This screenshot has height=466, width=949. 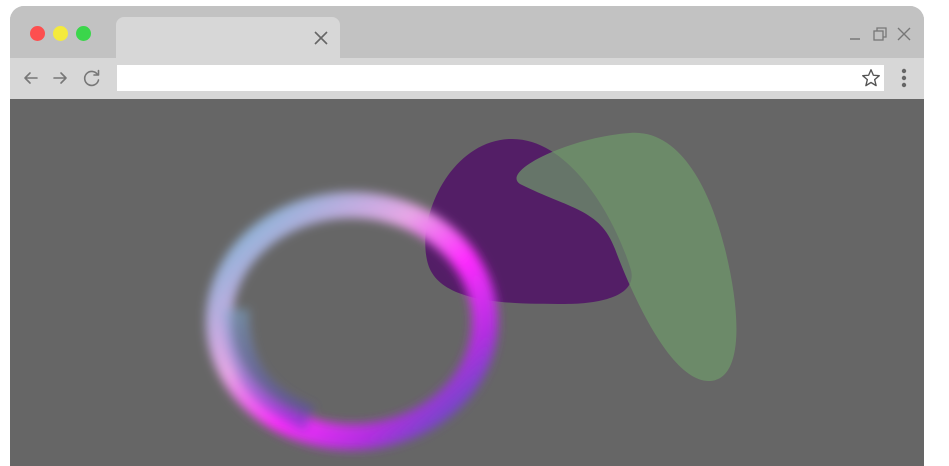 What do you see at coordinates (37, 33) in the screenshot?
I see `close-window-dot` at bounding box center [37, 33].